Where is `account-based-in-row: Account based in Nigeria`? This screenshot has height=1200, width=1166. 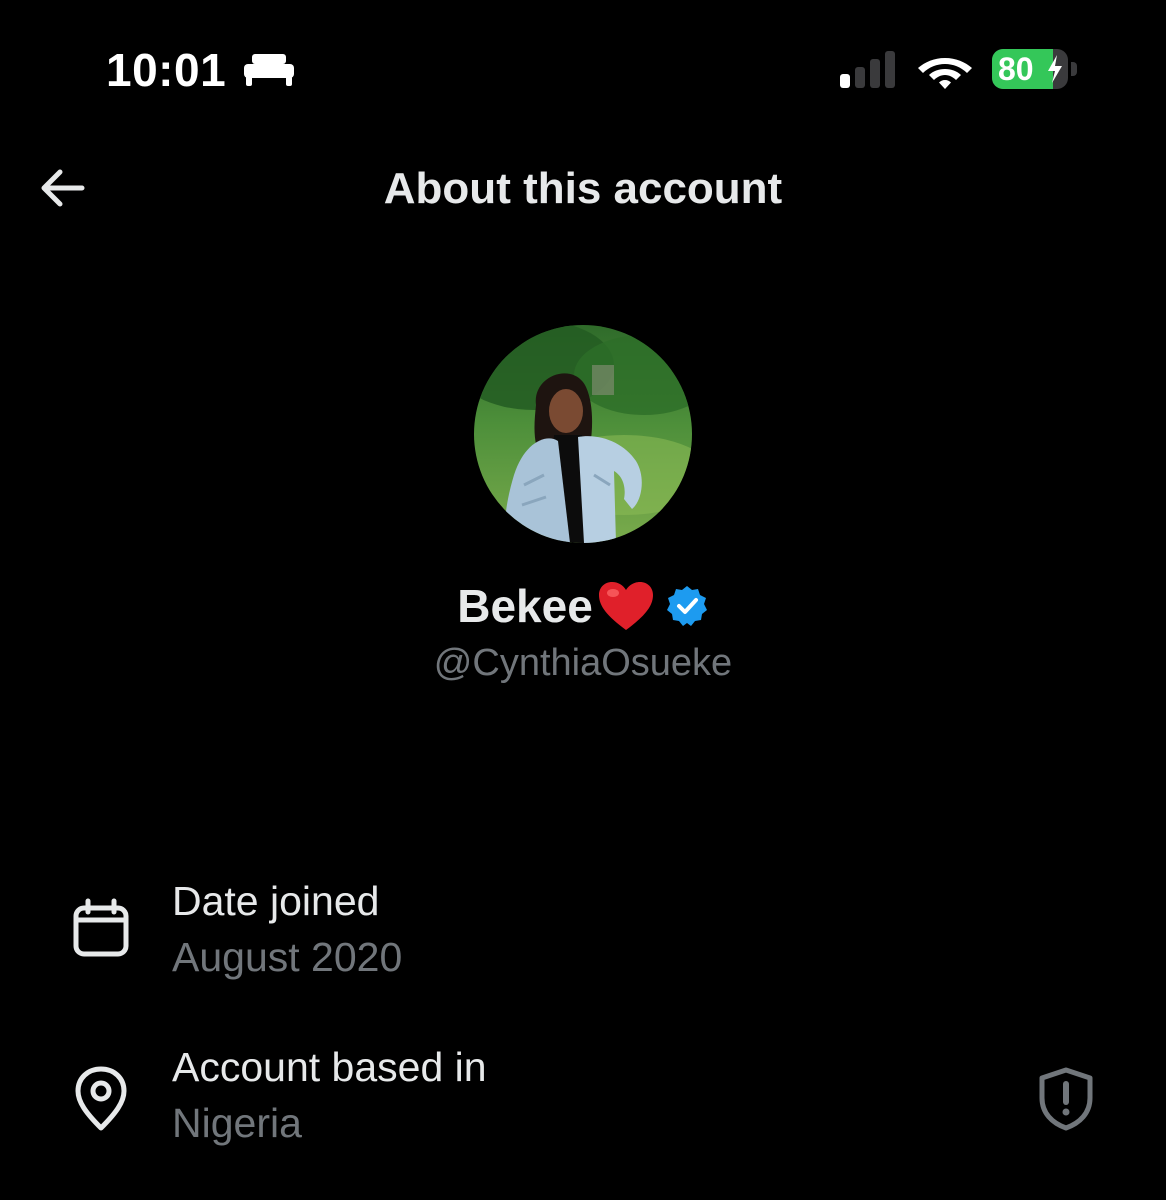
account-based-in-row: Account based in Nigeria is located at coordinates (583, 1100).